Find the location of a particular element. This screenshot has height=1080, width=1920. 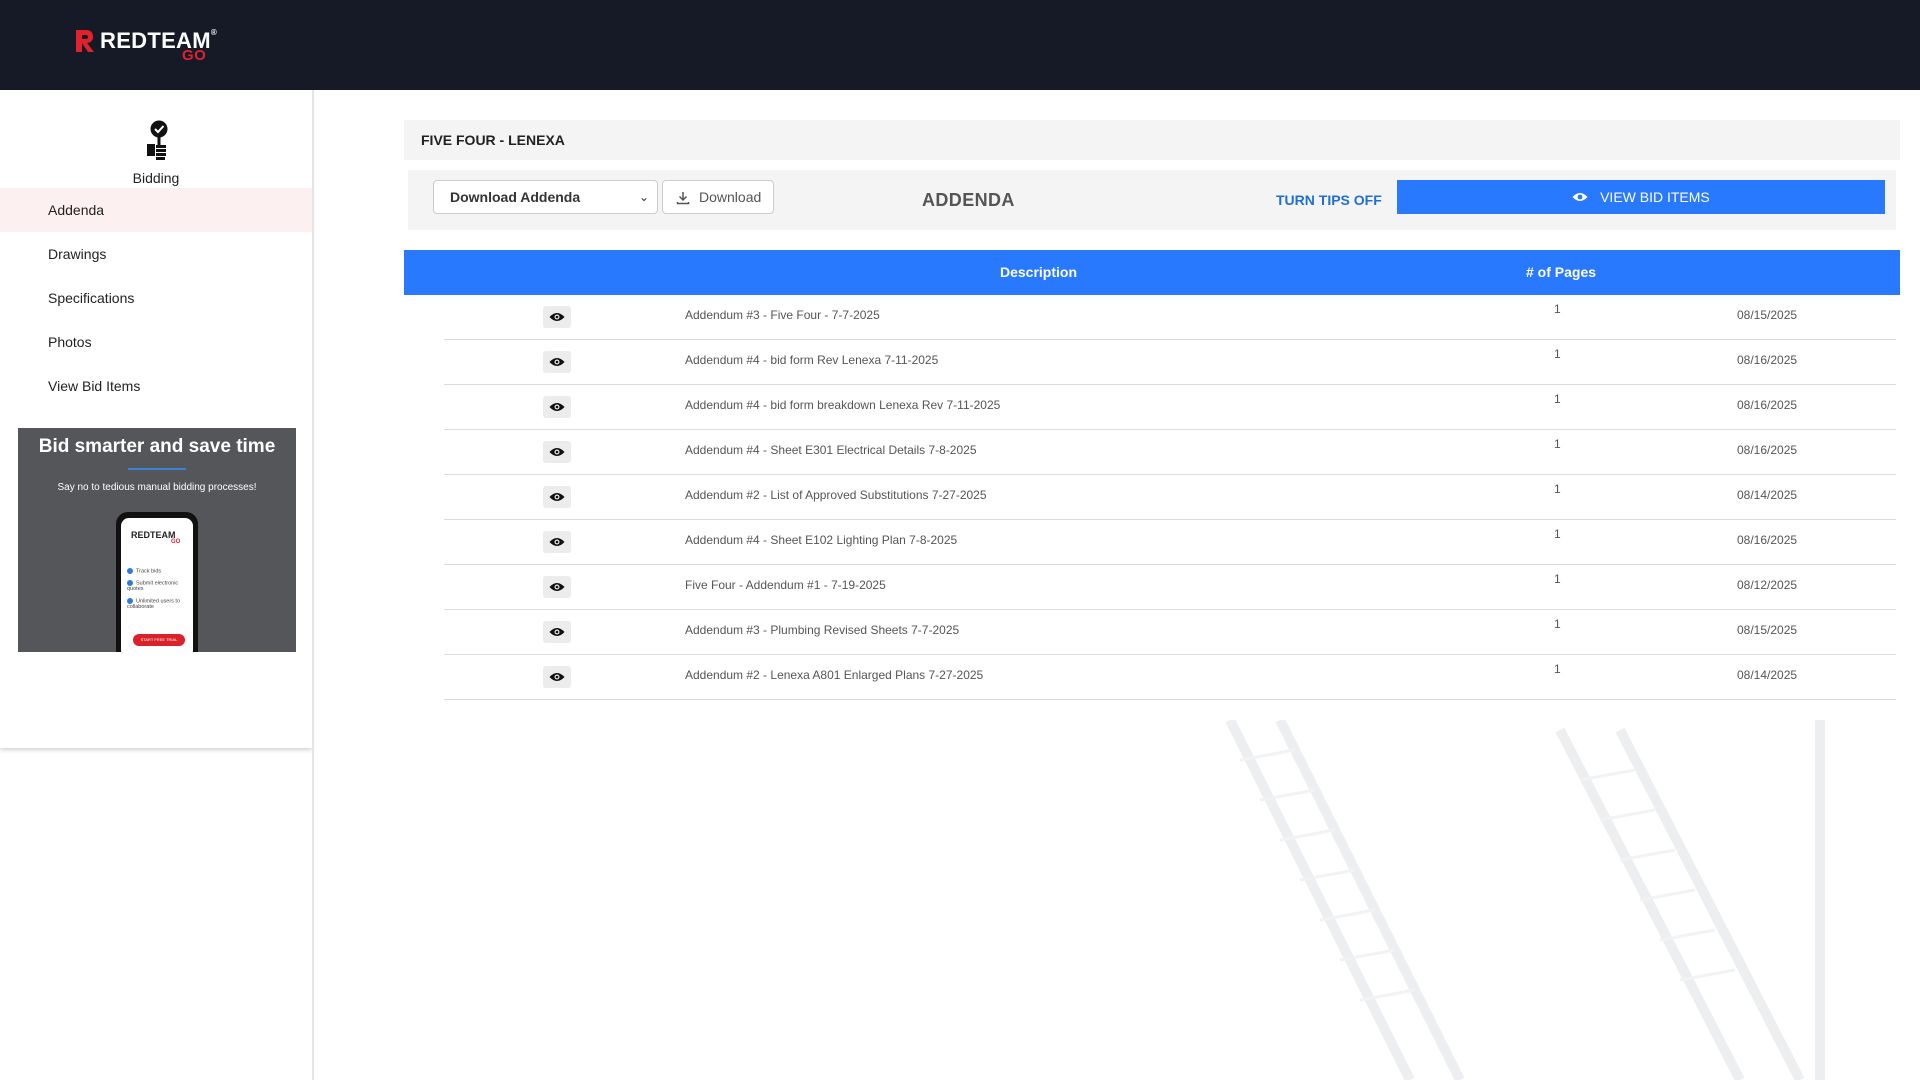

download-icon is located at coordinates (683, 198).